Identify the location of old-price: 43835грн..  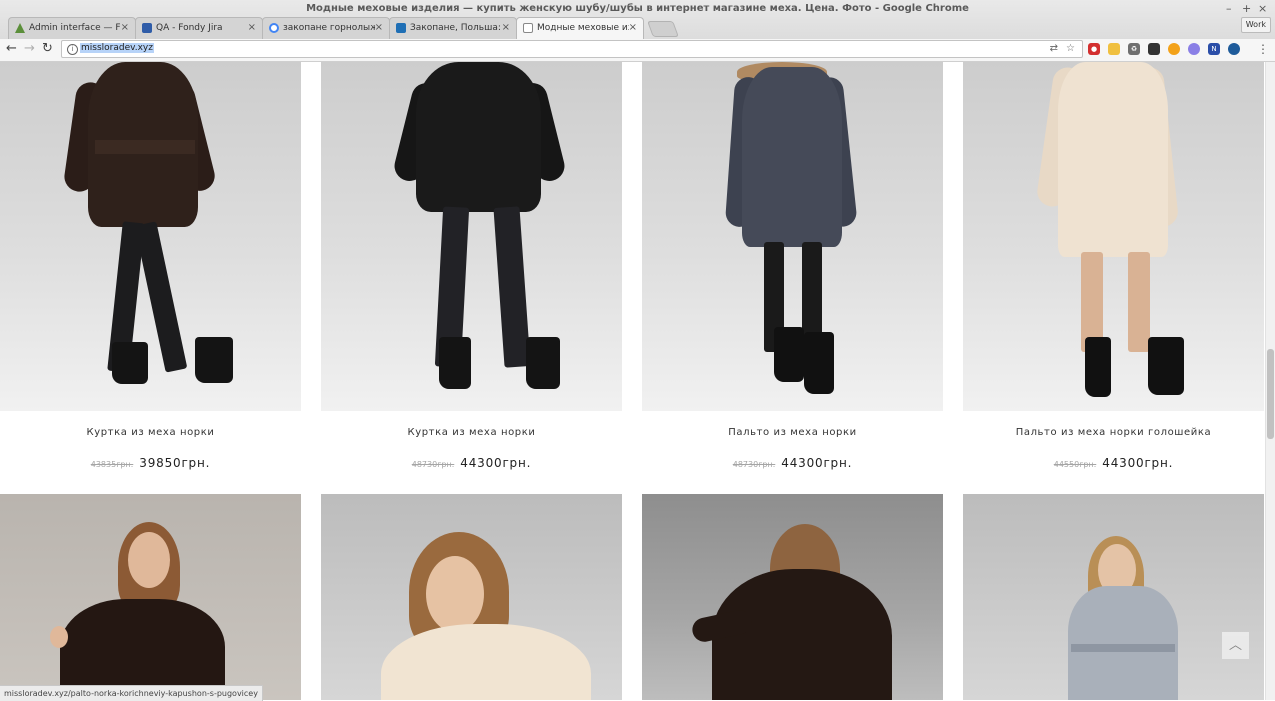
(112, 464).